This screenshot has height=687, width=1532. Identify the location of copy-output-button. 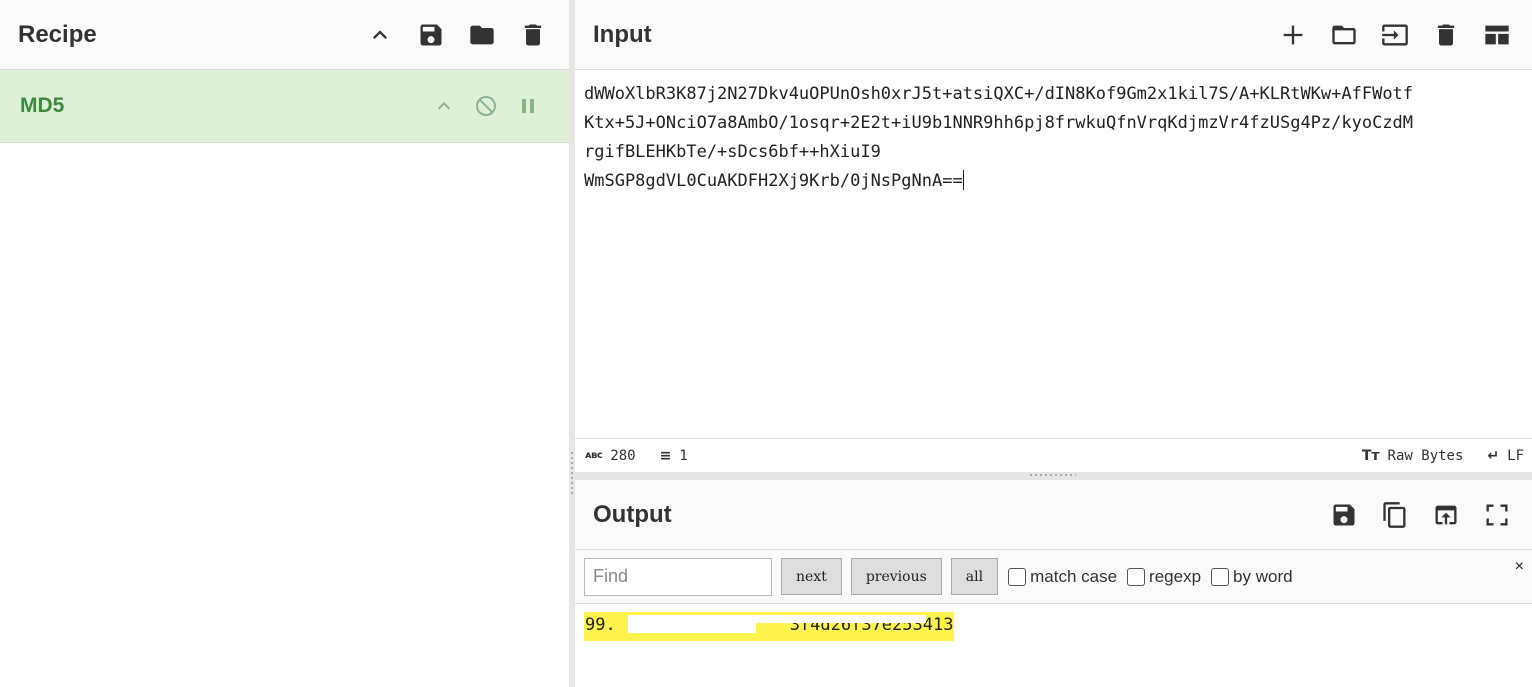
(1394, 515).